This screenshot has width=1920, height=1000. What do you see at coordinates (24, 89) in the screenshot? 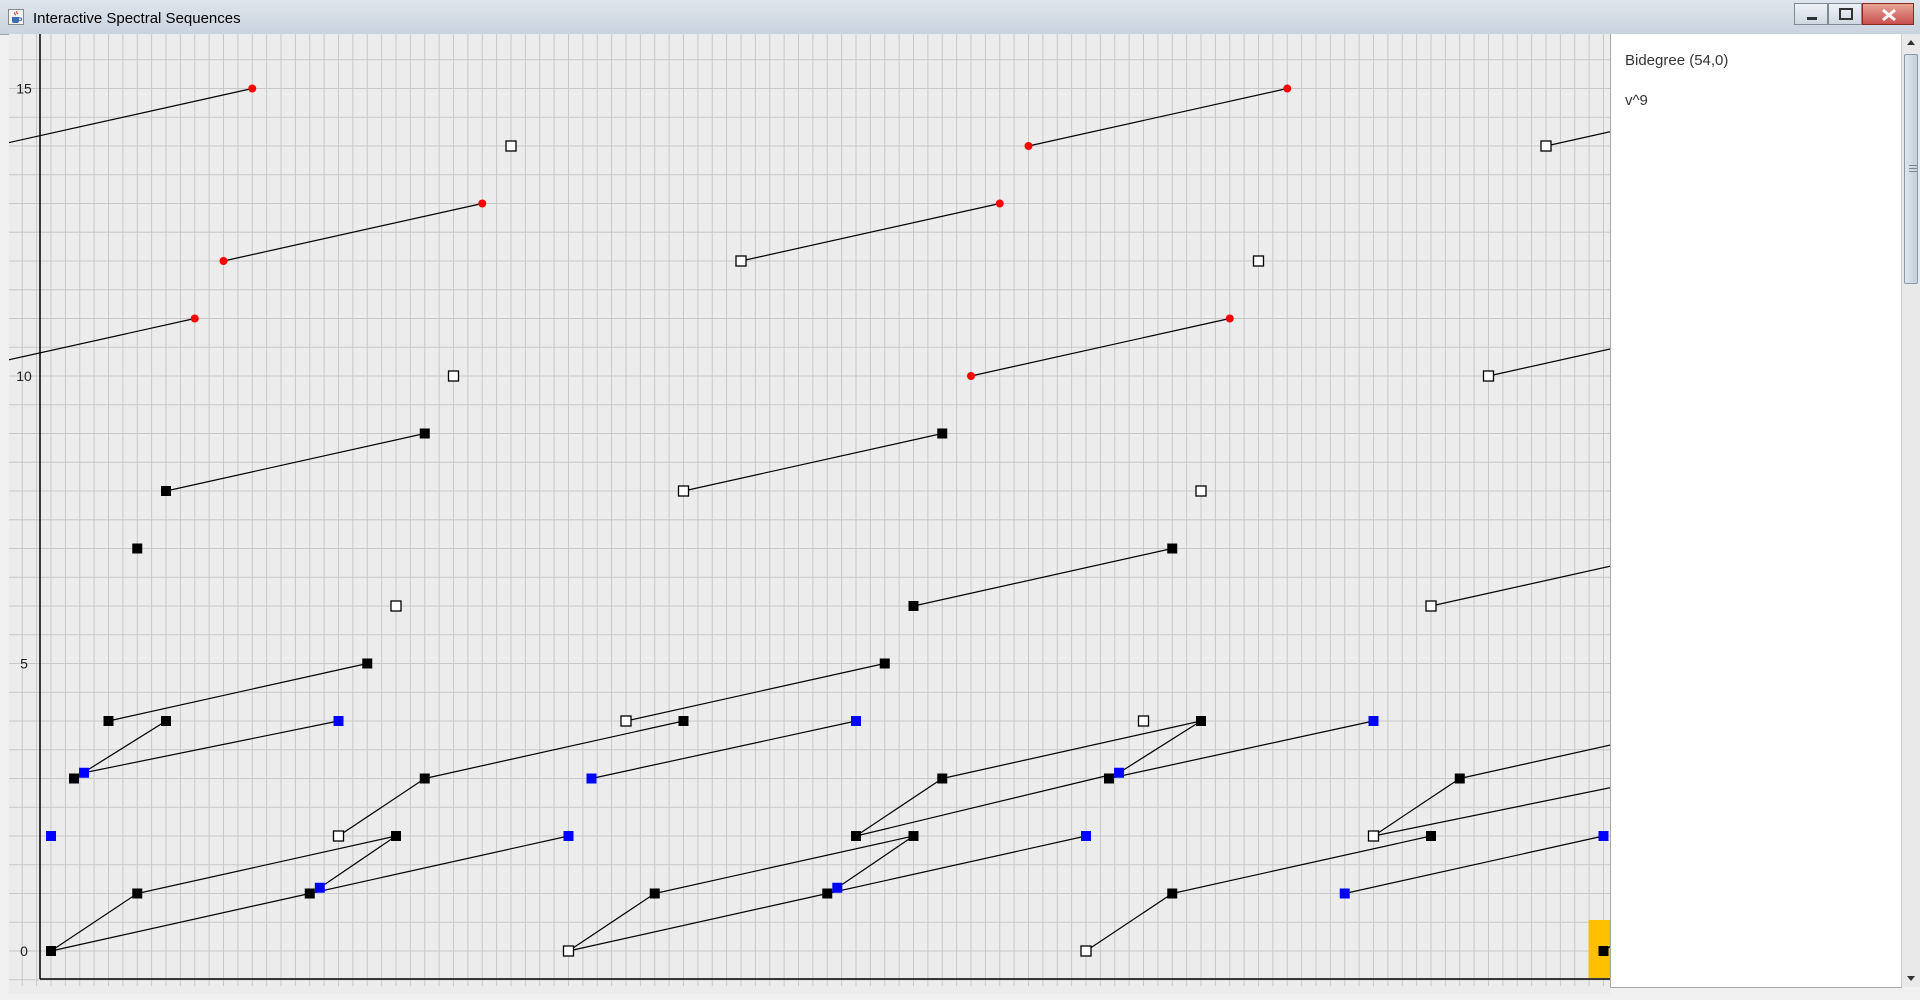
I see `y-tick-label: 15` at bounding box center [24, 89].